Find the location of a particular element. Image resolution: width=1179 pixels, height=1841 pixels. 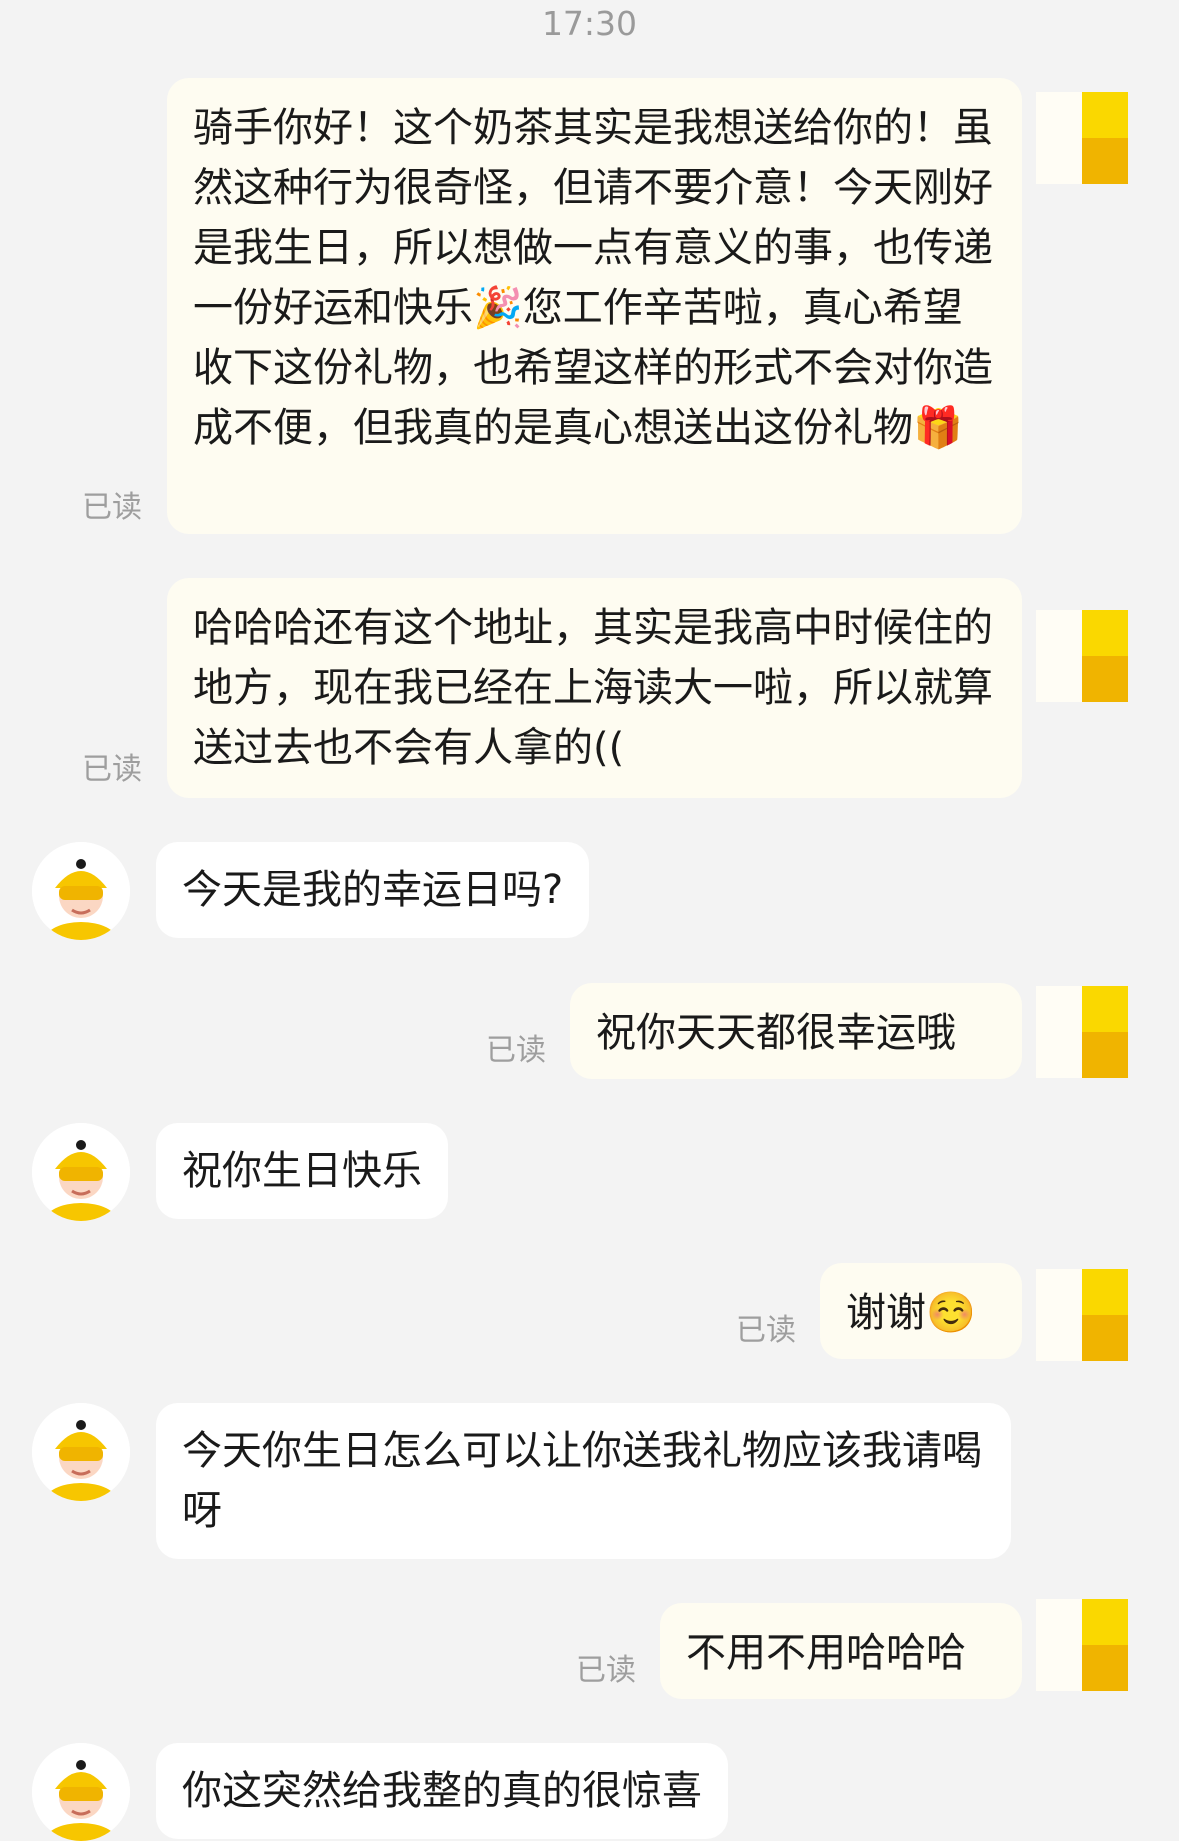

message-bubble: 你这突然给我整的真的很惊喜 is located at coordinates (442, 1791).